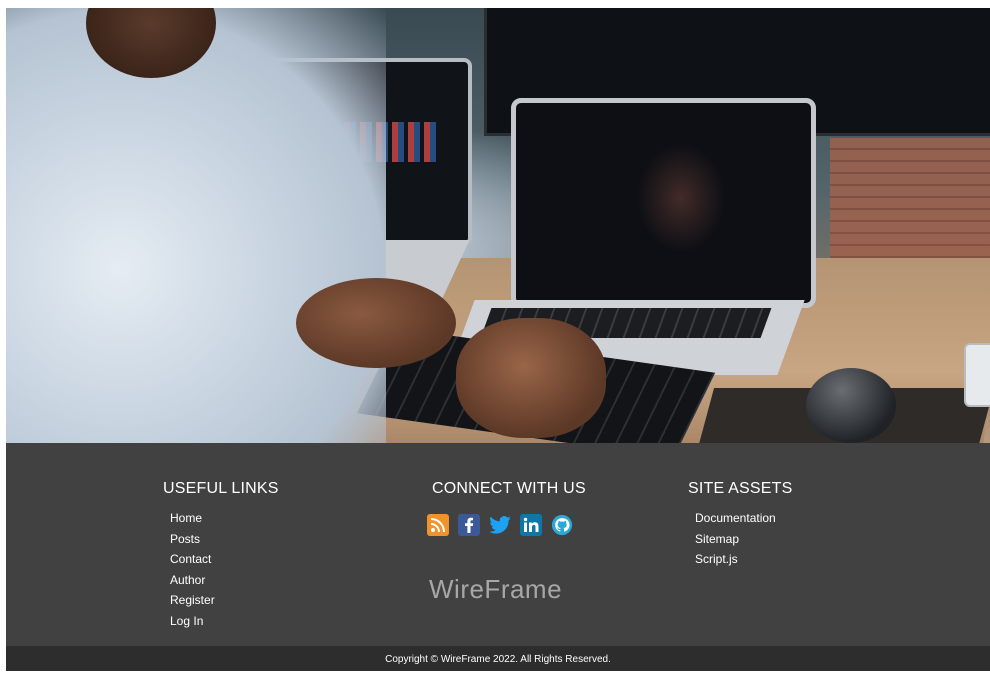  What do you see at coordinates (531, 525) in the screenshot?
I see `linkedin-icon` at bounding box center [531, 525].